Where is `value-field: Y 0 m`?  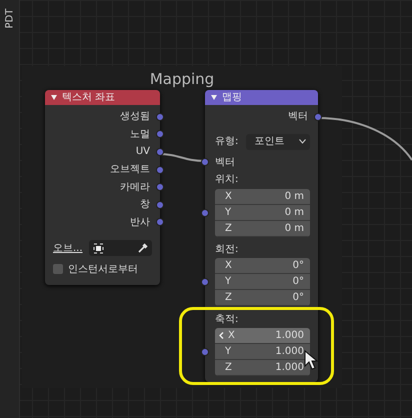 value-field: Y 0 m is located at coordinates (262, 212).